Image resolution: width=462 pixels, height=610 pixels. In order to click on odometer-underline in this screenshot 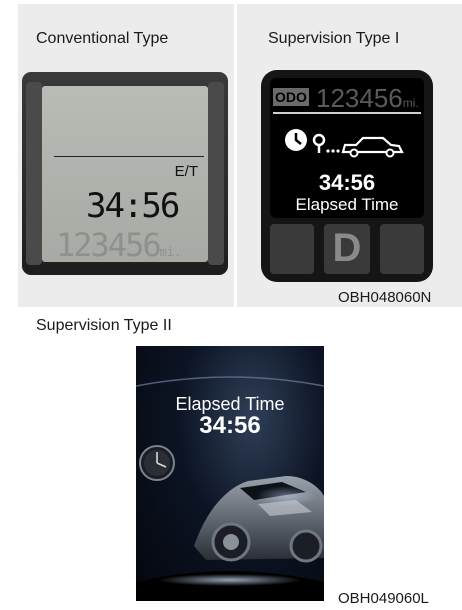, I will do `click(347, 113)`.